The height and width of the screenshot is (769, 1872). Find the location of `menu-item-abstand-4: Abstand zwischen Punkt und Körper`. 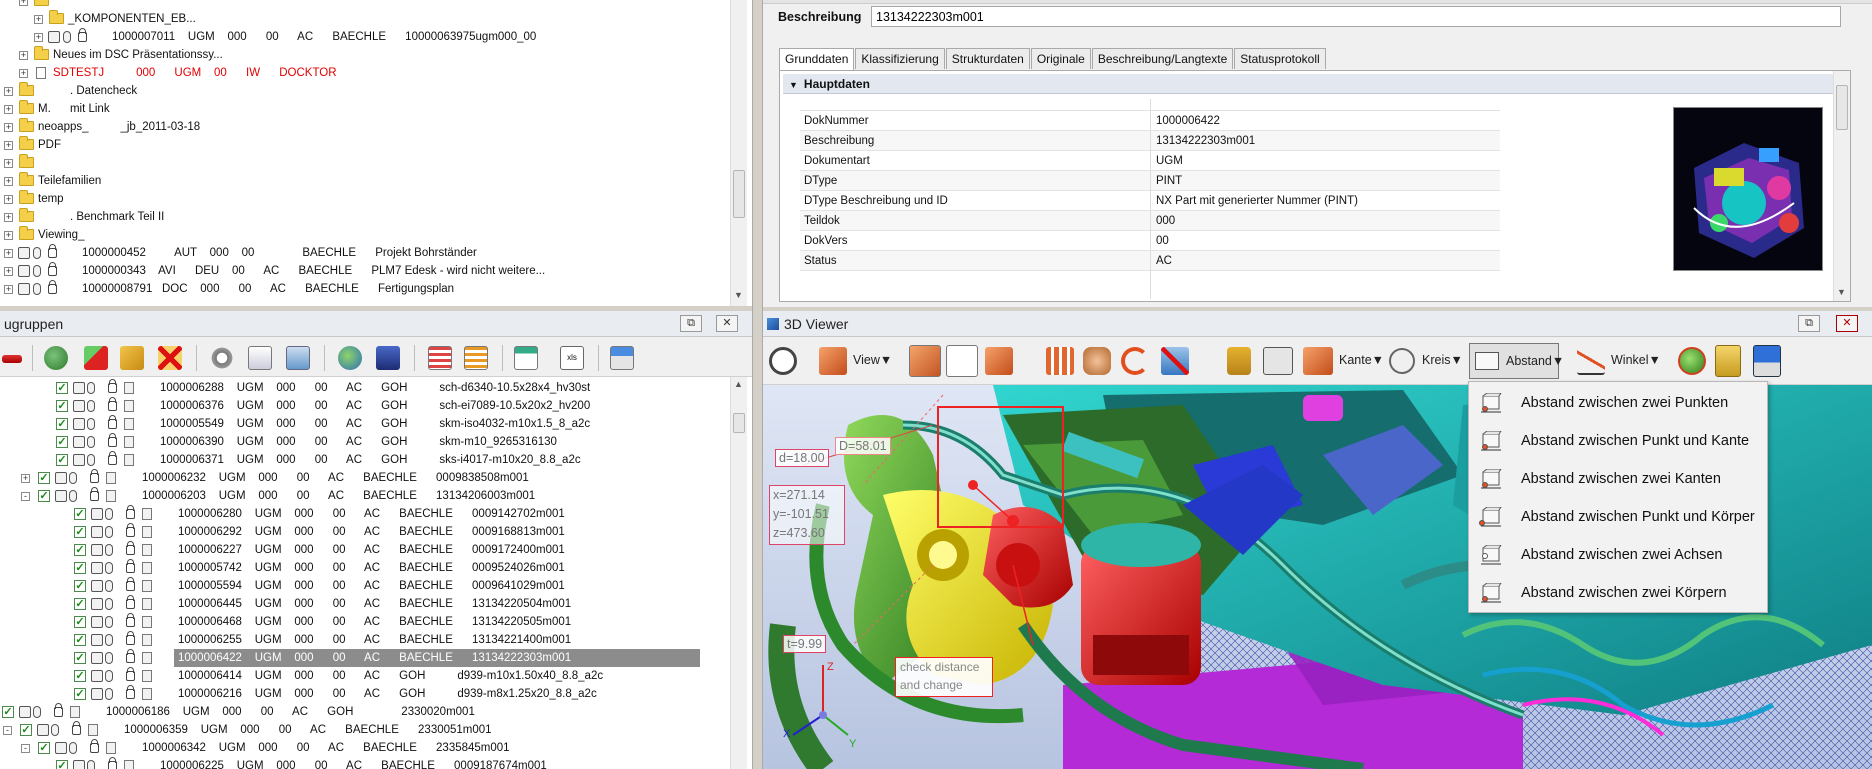

menu-item-abstand-4: Abstand zwischen Punkt und Körper is located at coordinates (1619, 517).